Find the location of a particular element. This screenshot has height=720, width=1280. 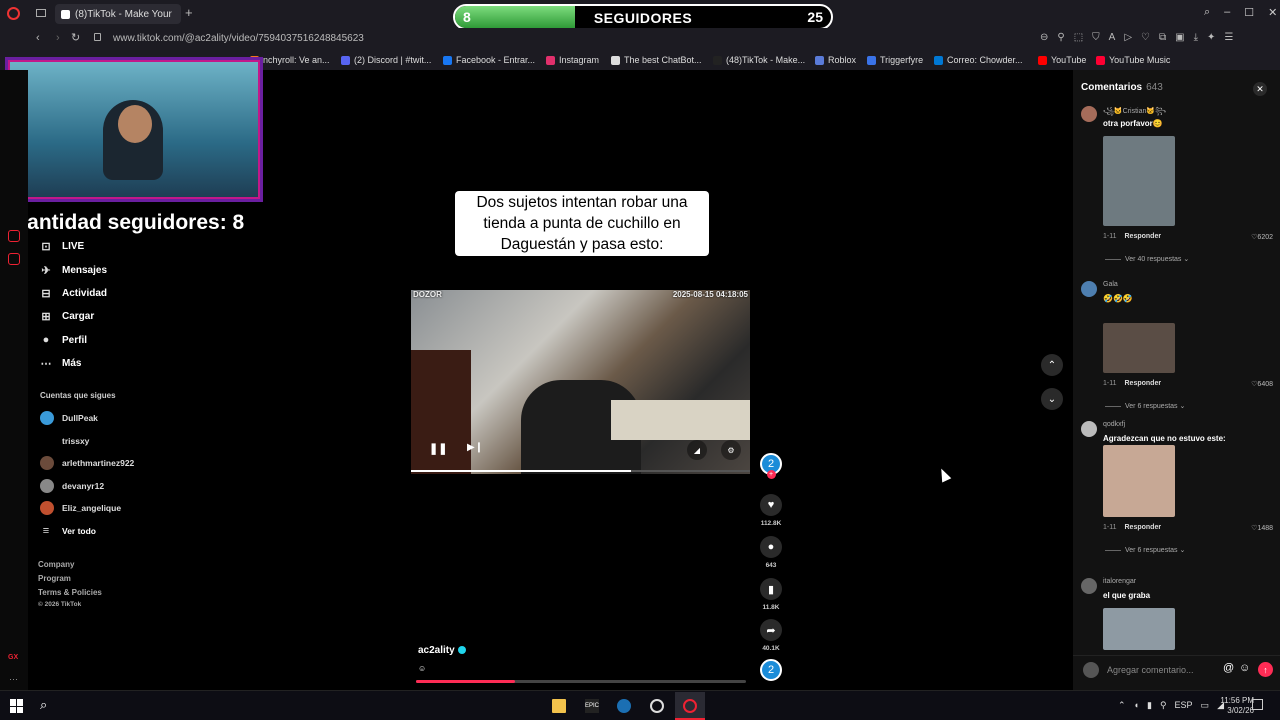

obs-icon is located at coordinates (657, 706).